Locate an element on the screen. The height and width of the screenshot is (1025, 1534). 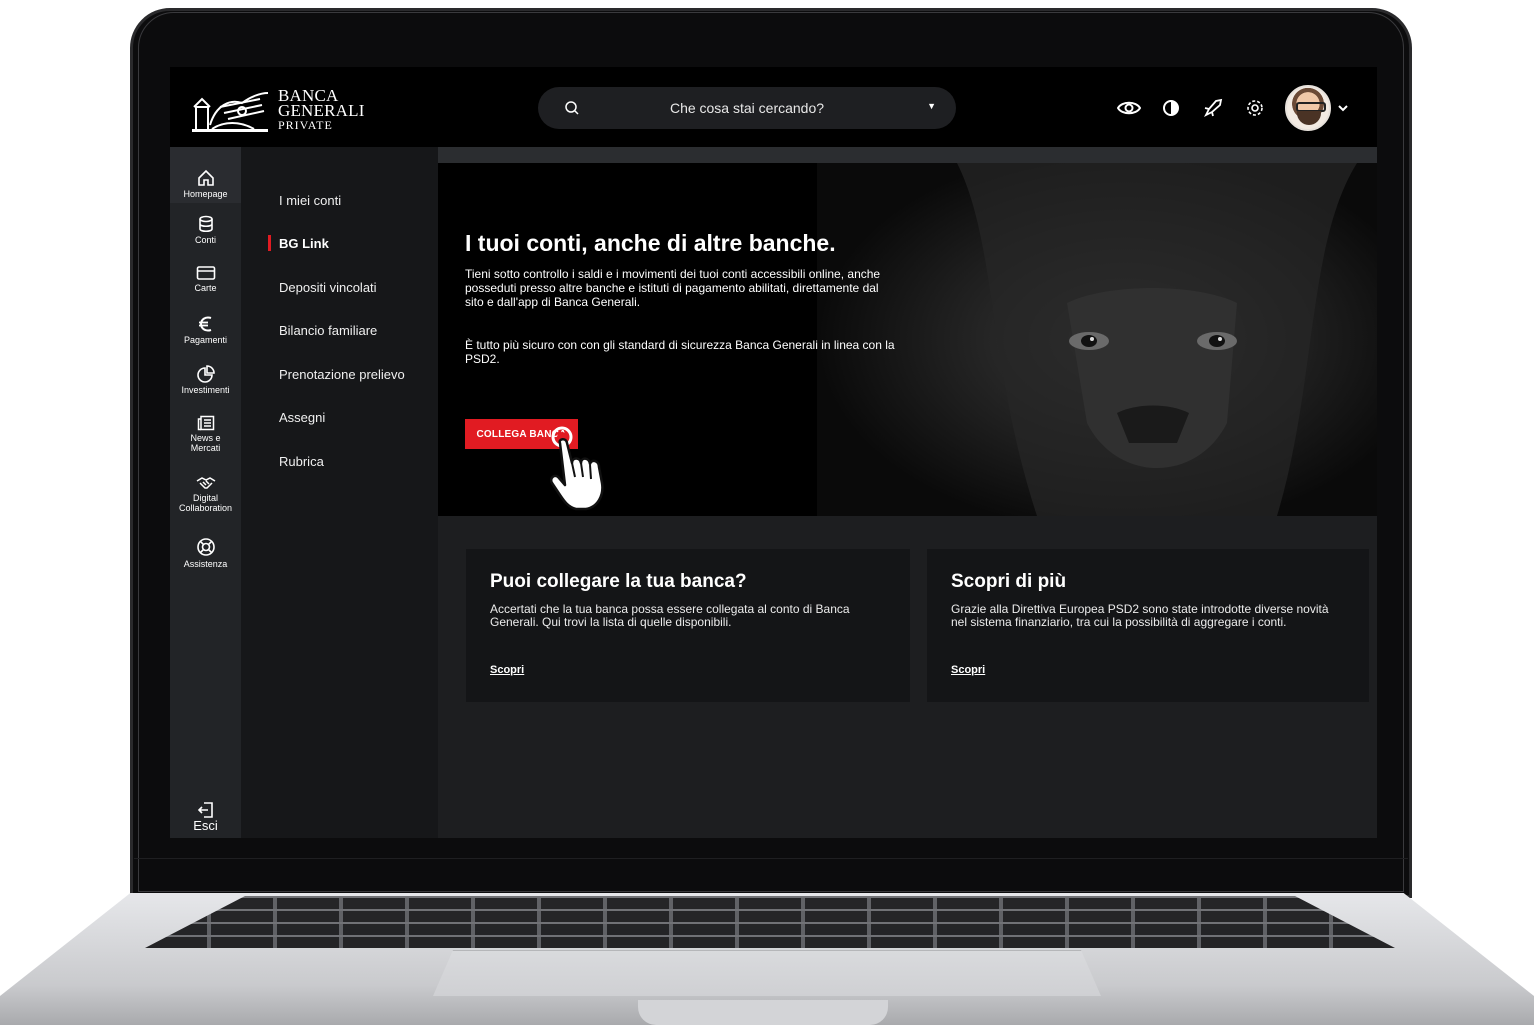
settings-button is located at coordinates (1255, 108).